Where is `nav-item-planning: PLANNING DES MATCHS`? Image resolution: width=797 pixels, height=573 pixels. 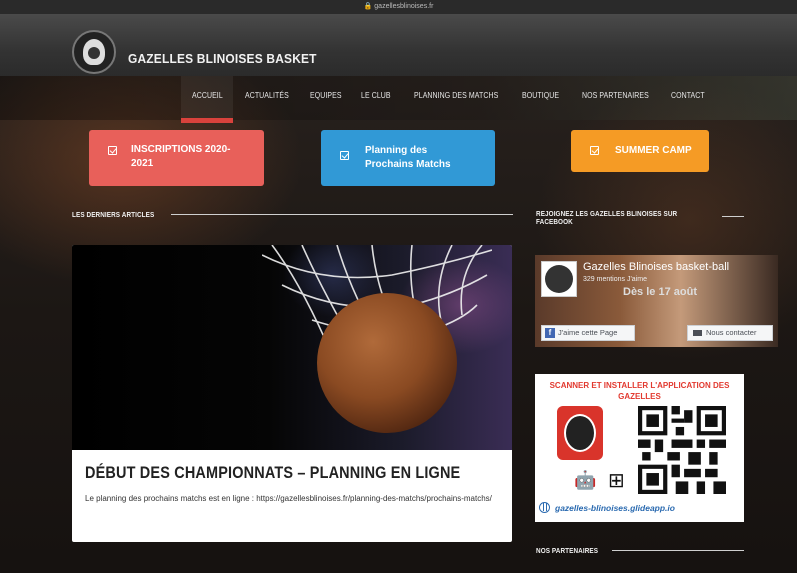 nav-item-planning: PLANNING DES MATCHS is located at coordinates (456, 95).